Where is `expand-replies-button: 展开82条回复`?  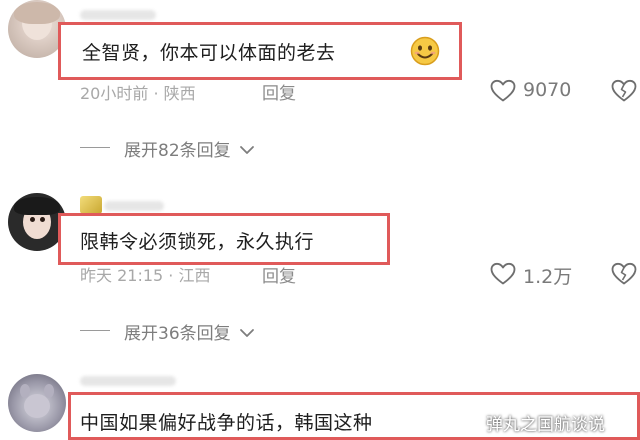 expand-replies-button: 展开82条回复 is located at coordinates (189, 148).